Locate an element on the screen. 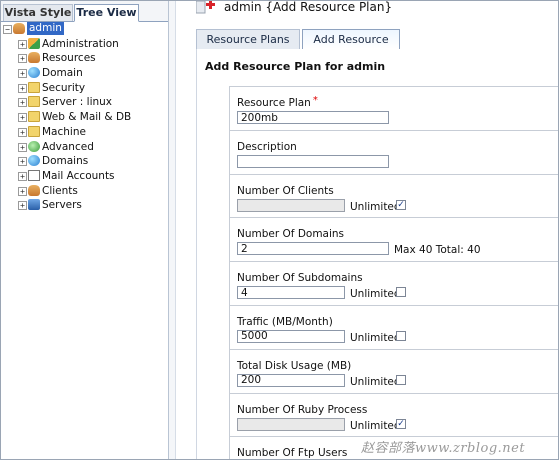 The height and width of the screenshot is (460, 559). tab-resource-plans: Resource Plans is located at coordinates (248, 39).